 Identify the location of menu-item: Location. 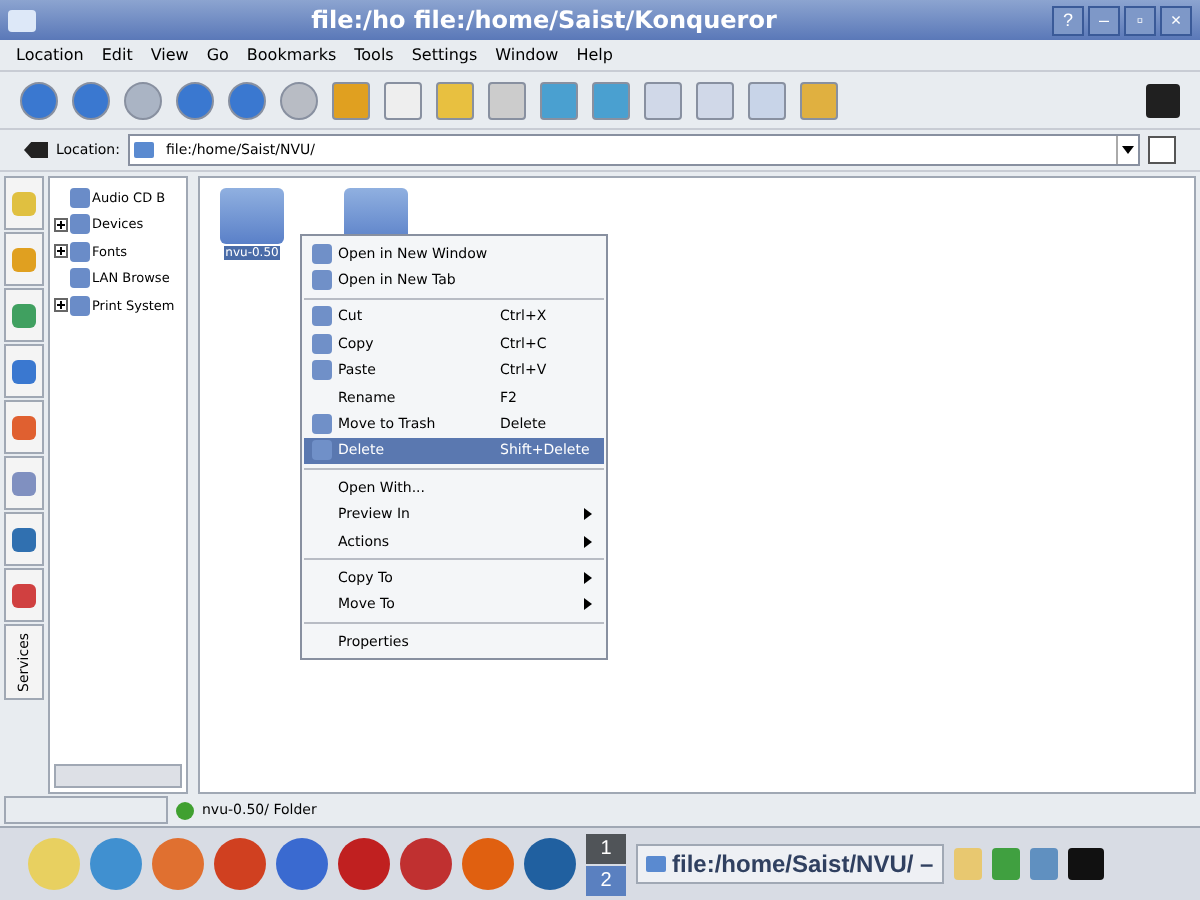
(50, 55).